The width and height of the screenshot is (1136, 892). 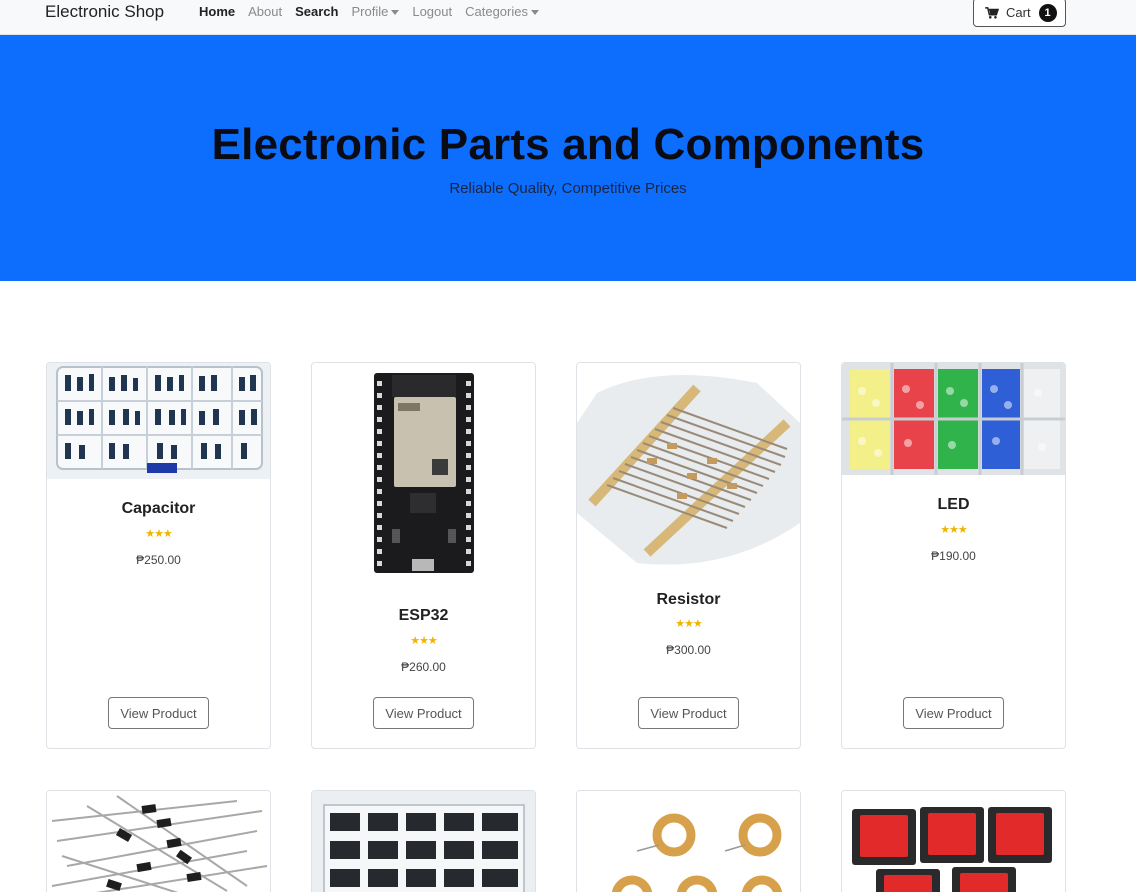 I want to click on nav-search-link: Search, so click(x=316, y=11).